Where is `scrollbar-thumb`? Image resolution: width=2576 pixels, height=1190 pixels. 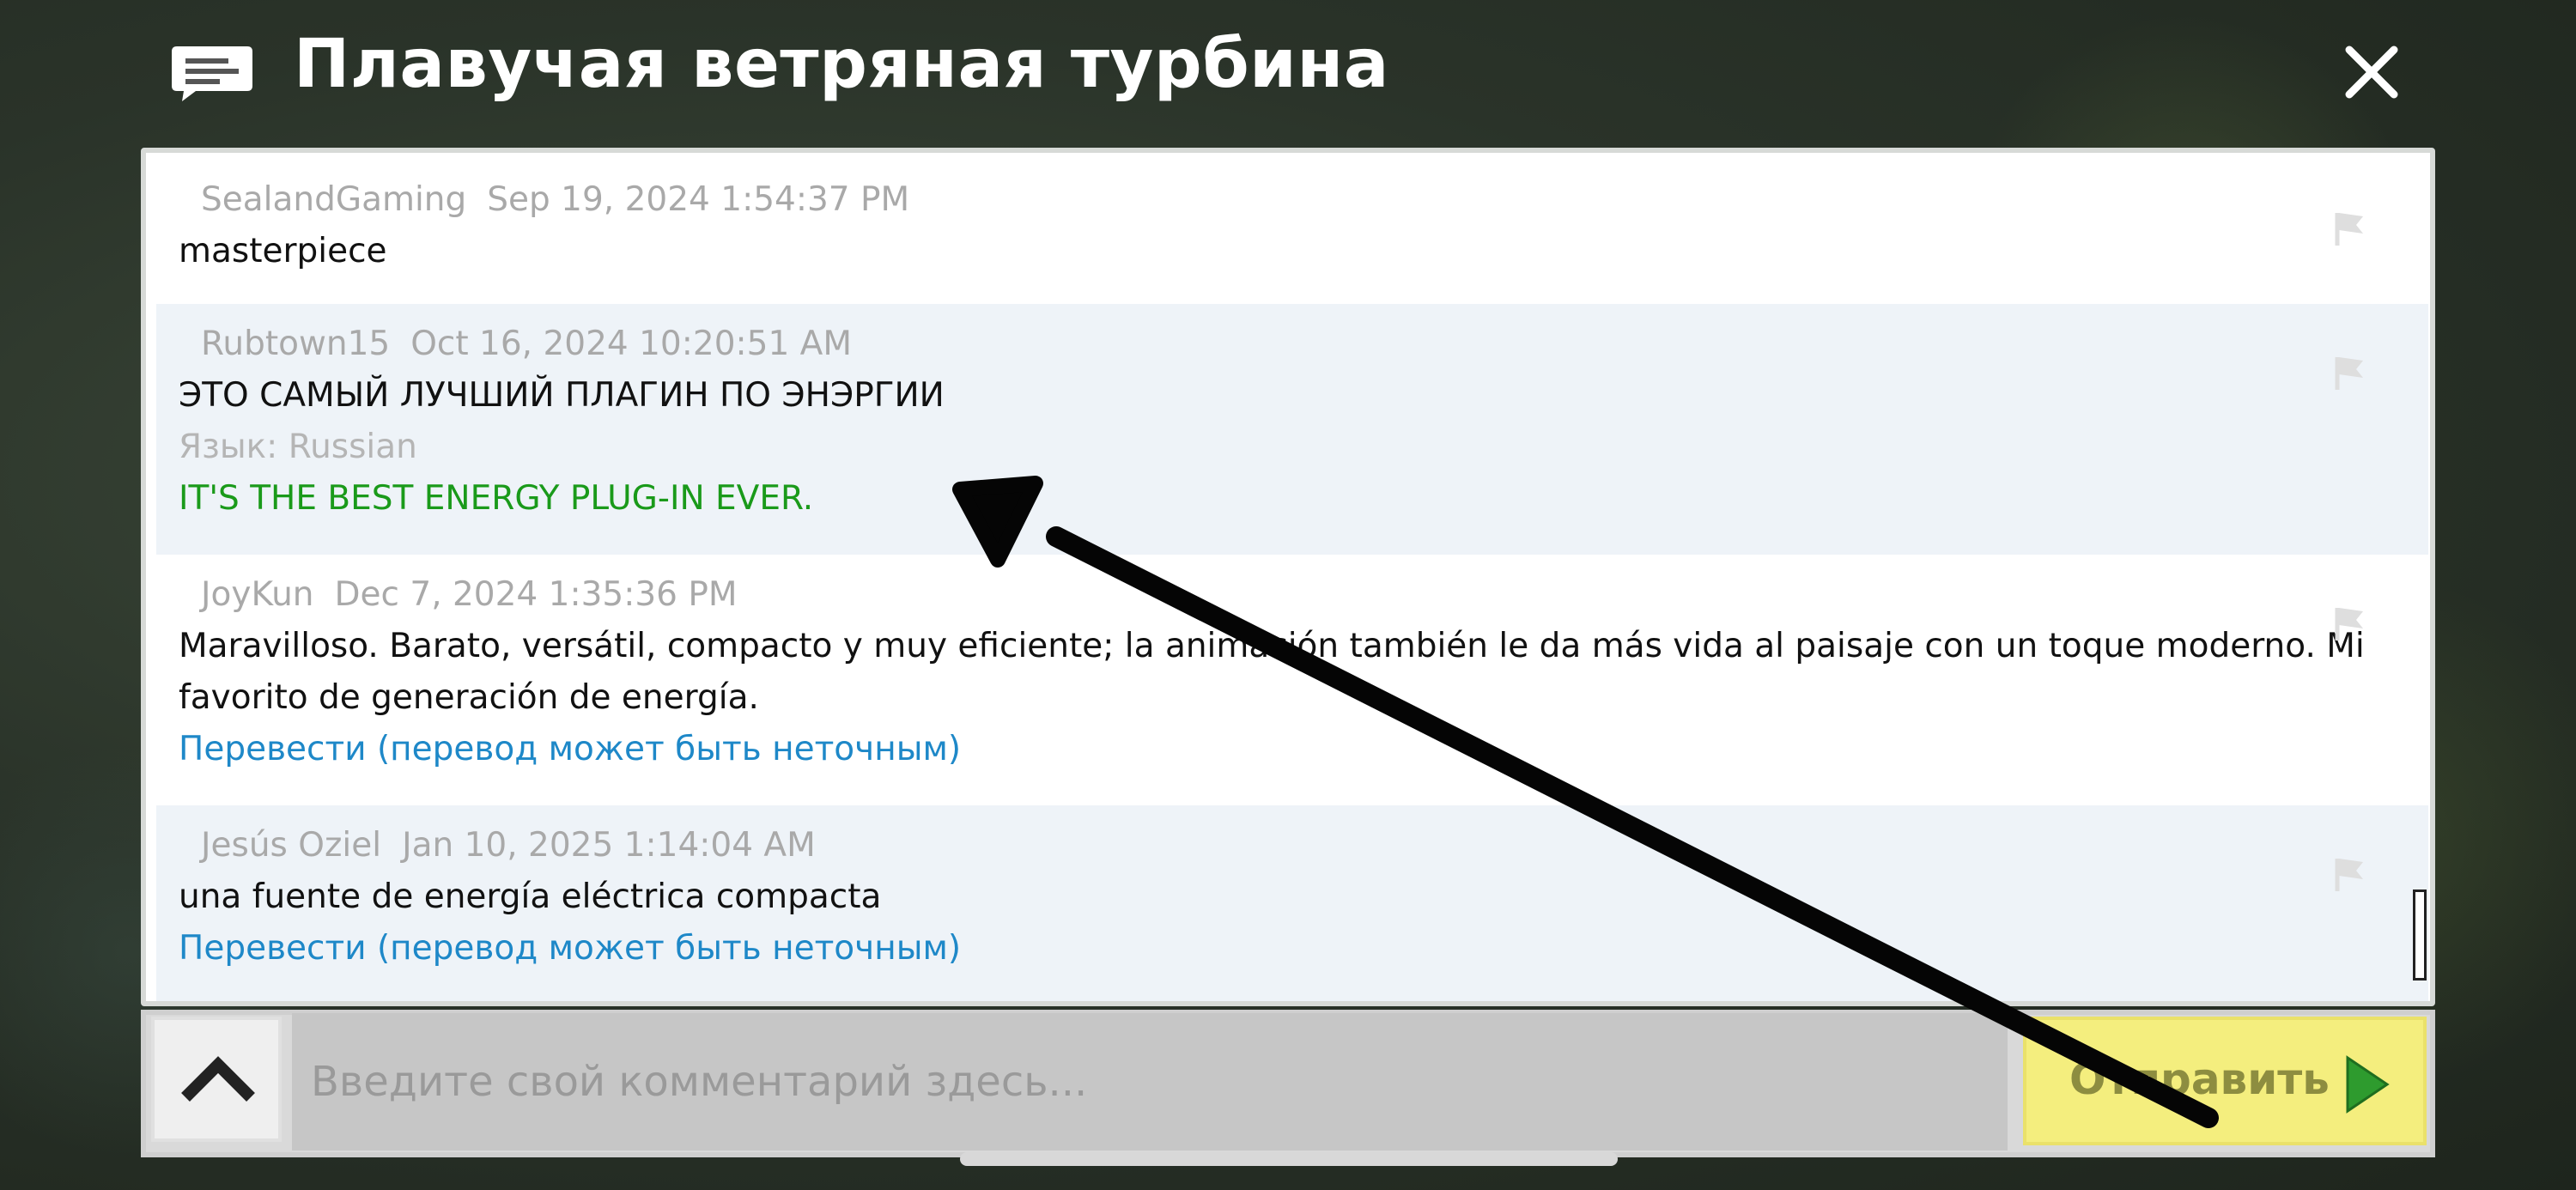
scrollbar-thumb is located at coordinates (2420, 935).